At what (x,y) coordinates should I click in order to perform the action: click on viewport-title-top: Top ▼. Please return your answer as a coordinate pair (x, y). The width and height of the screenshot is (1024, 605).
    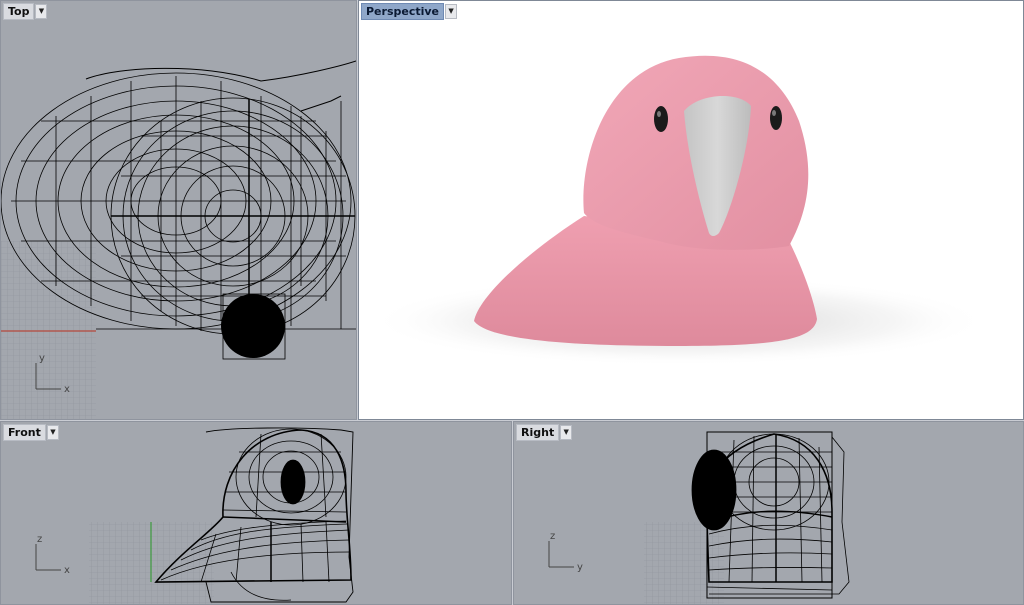
    Looking at the image, I should click on (25, 11).